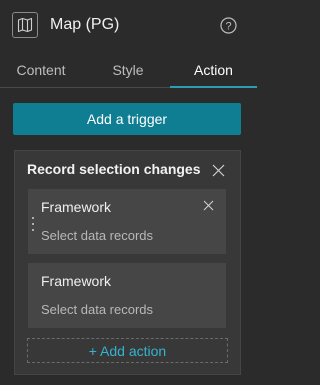  Describe the element at coordinates (127, 350) in the screenshot. I see `add-action-button: + Add action` at that location.